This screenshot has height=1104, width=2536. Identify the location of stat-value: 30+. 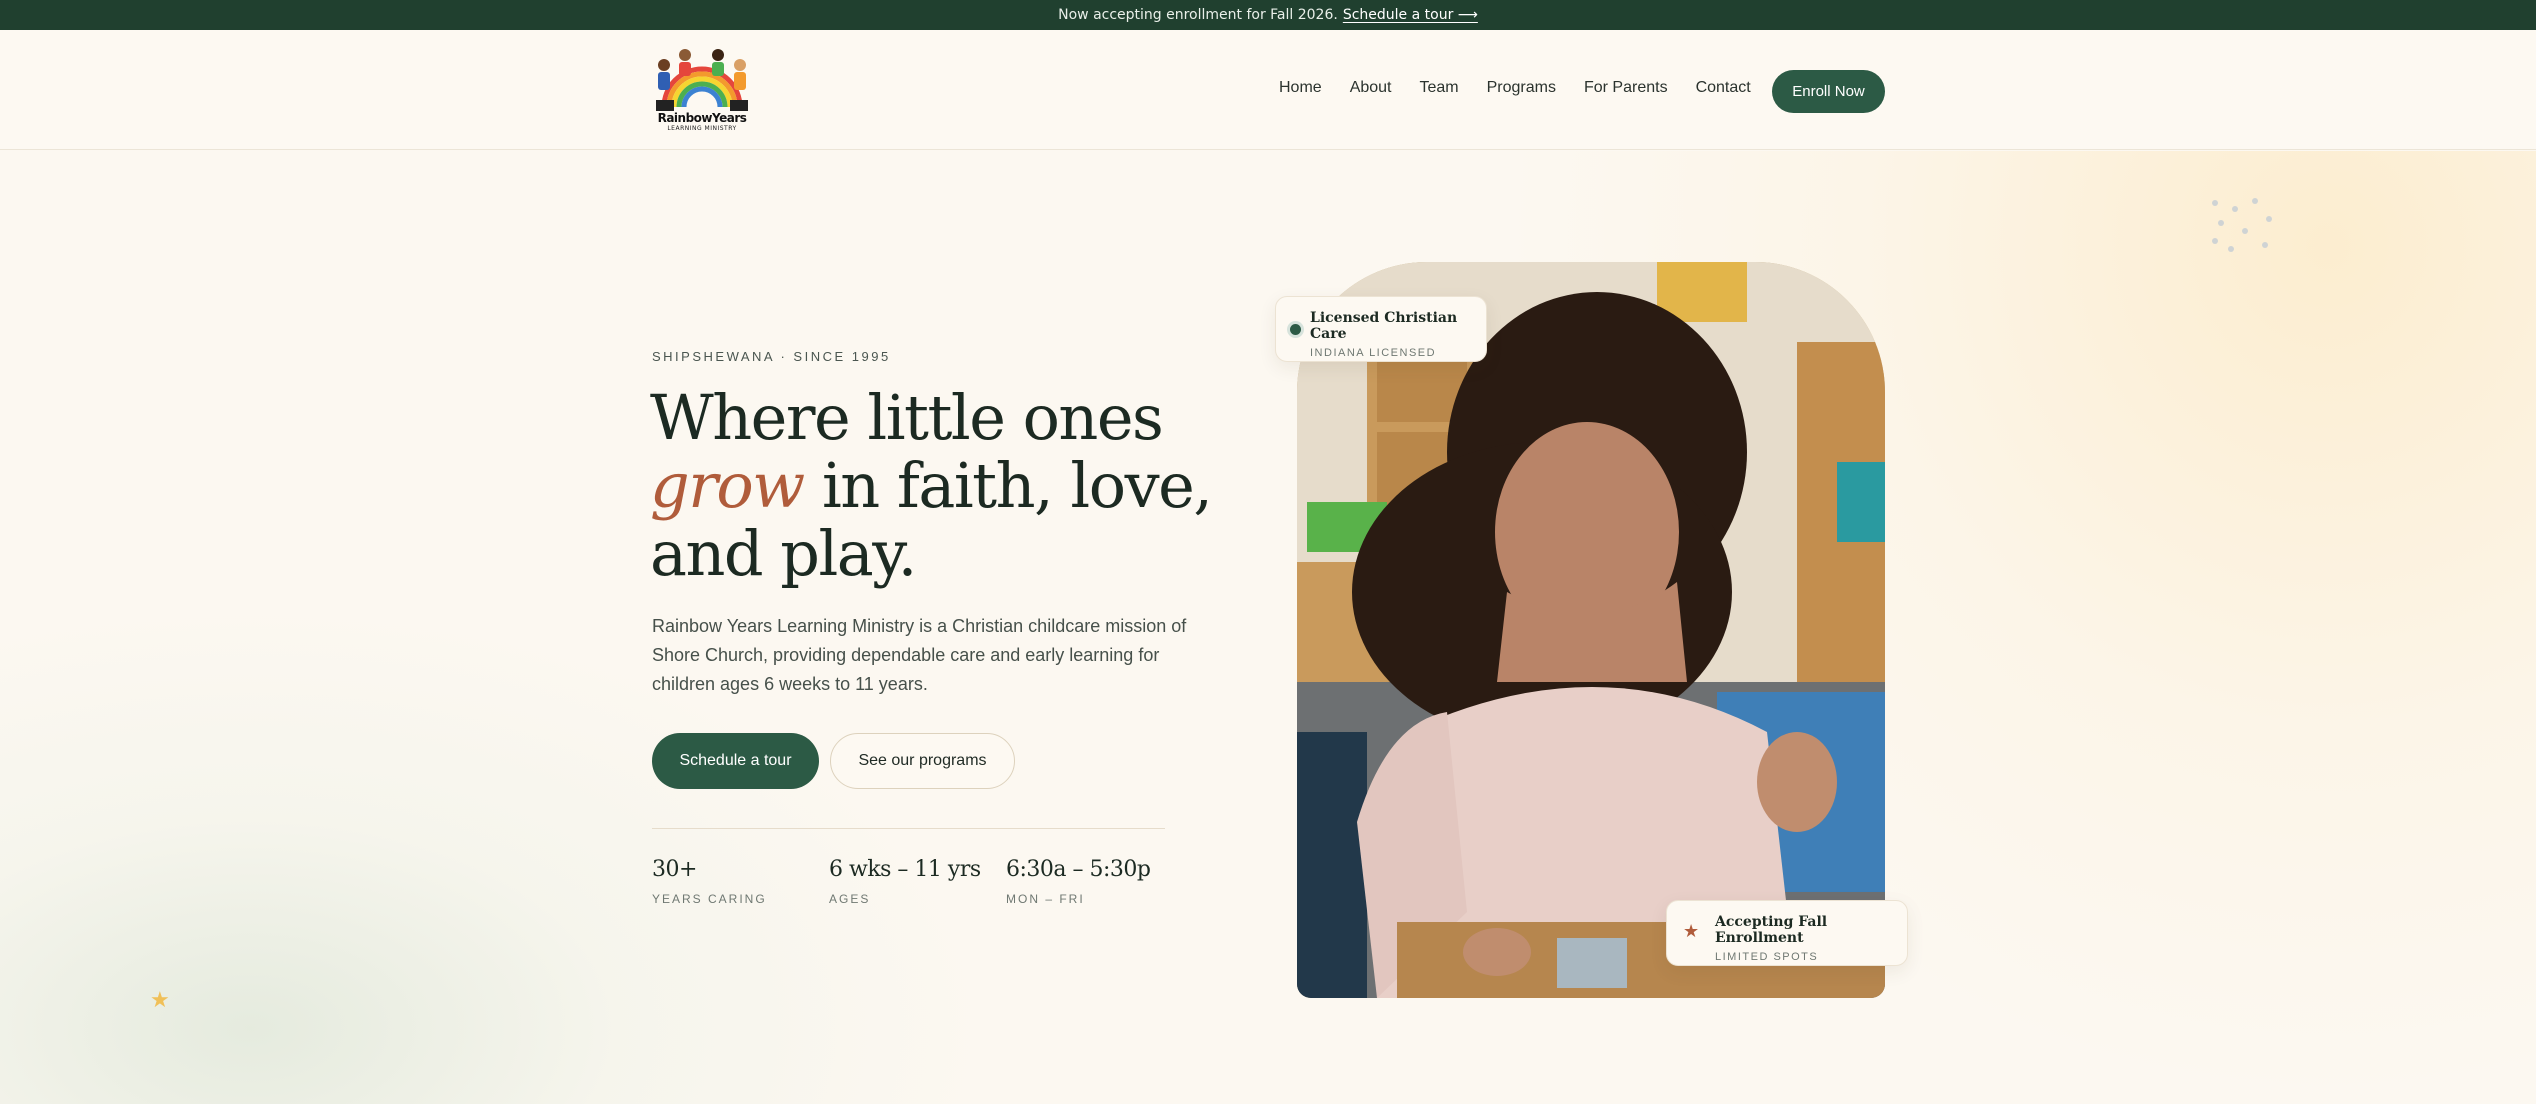
(674, 869).